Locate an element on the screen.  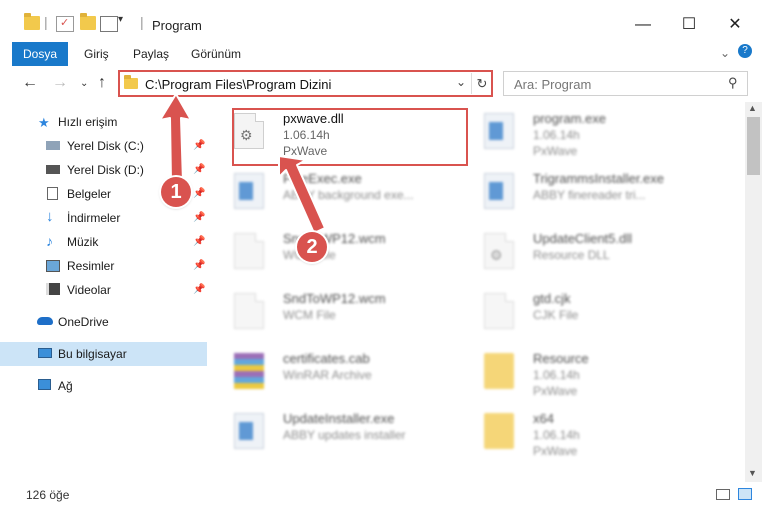
step-badge-2: 2 is located at coordinates (312, 247).